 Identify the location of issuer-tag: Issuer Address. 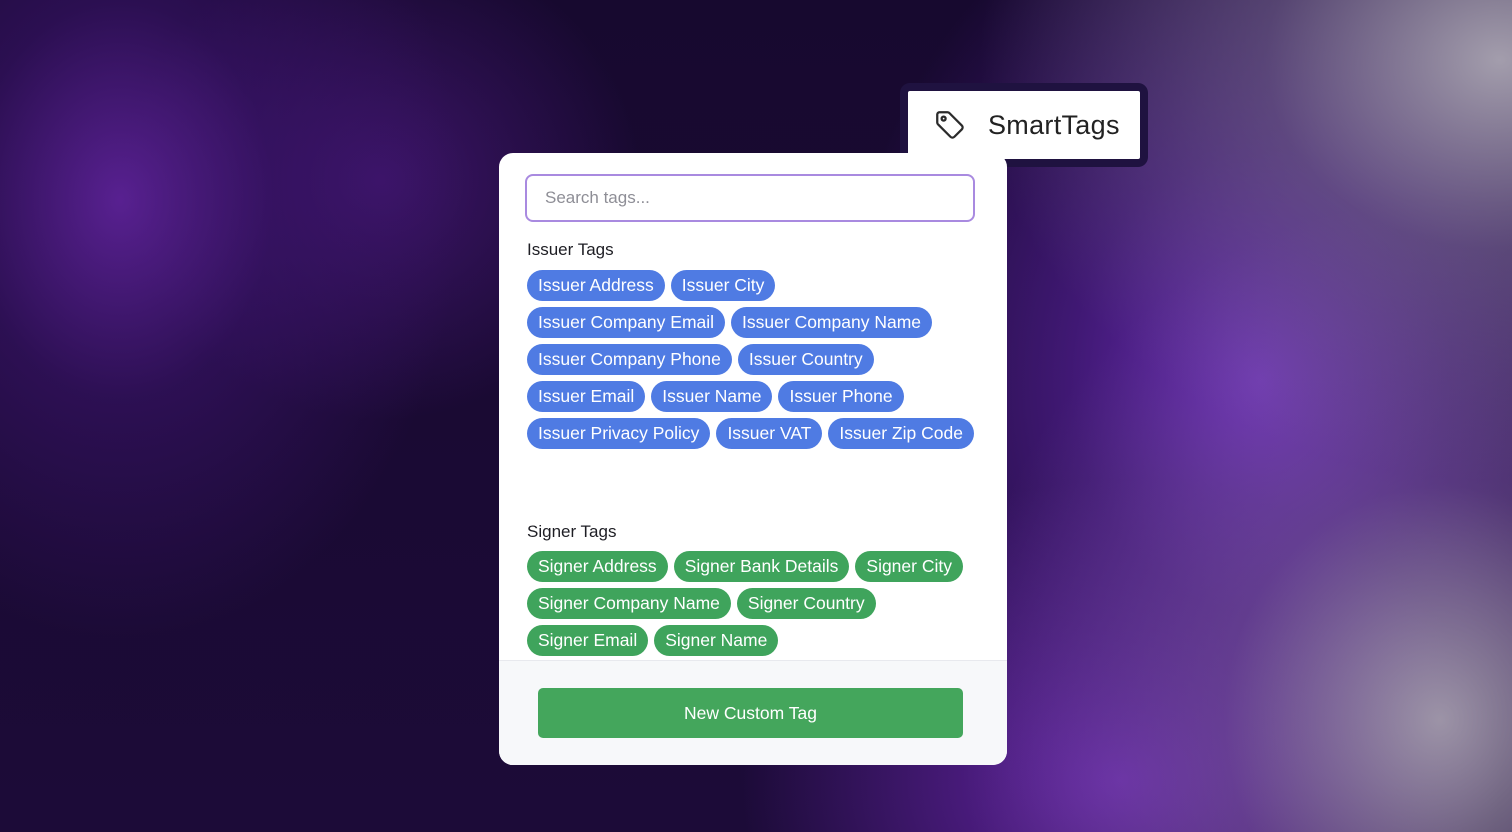
(596, 285).